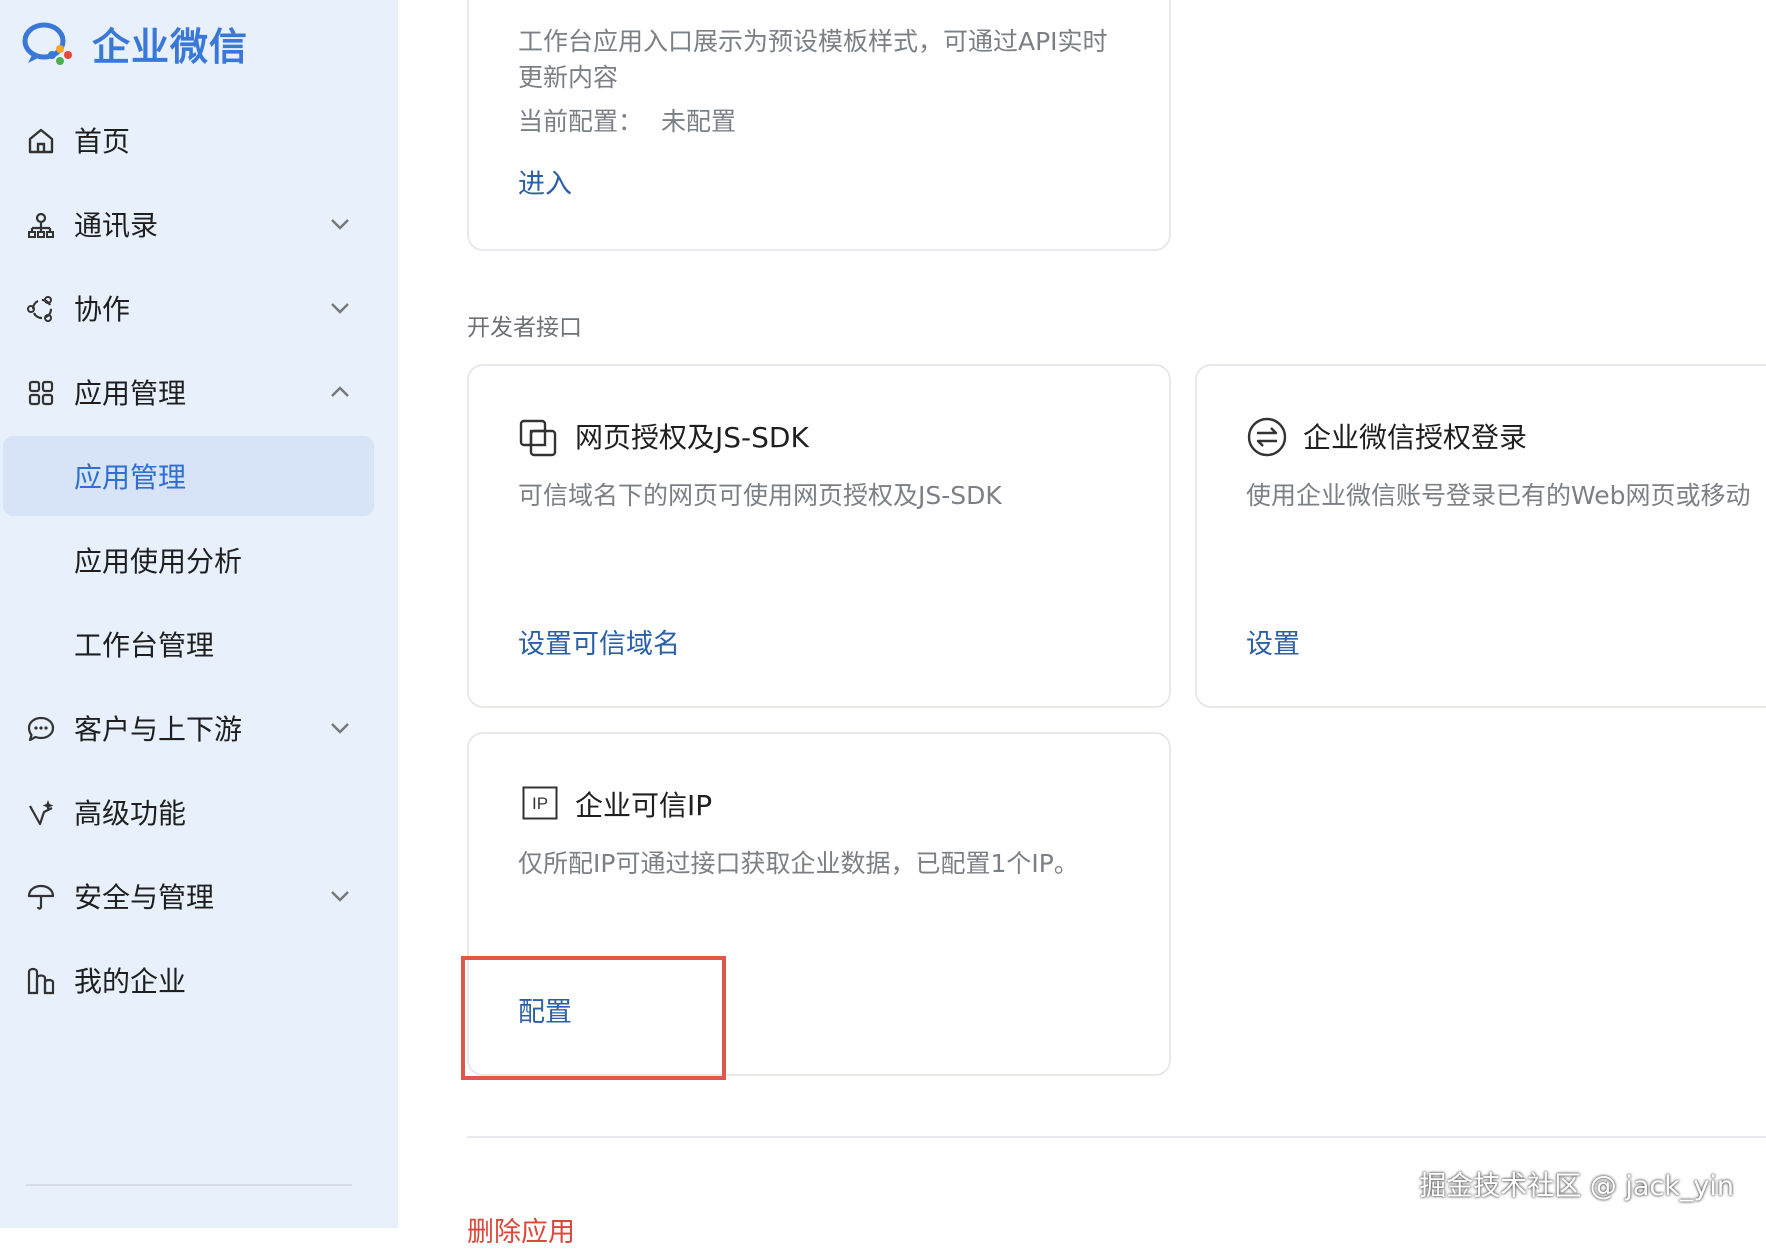 The image size is (1766, 1249). I want to click on sidebar-item-label: 通讯录, so click(116, 225).